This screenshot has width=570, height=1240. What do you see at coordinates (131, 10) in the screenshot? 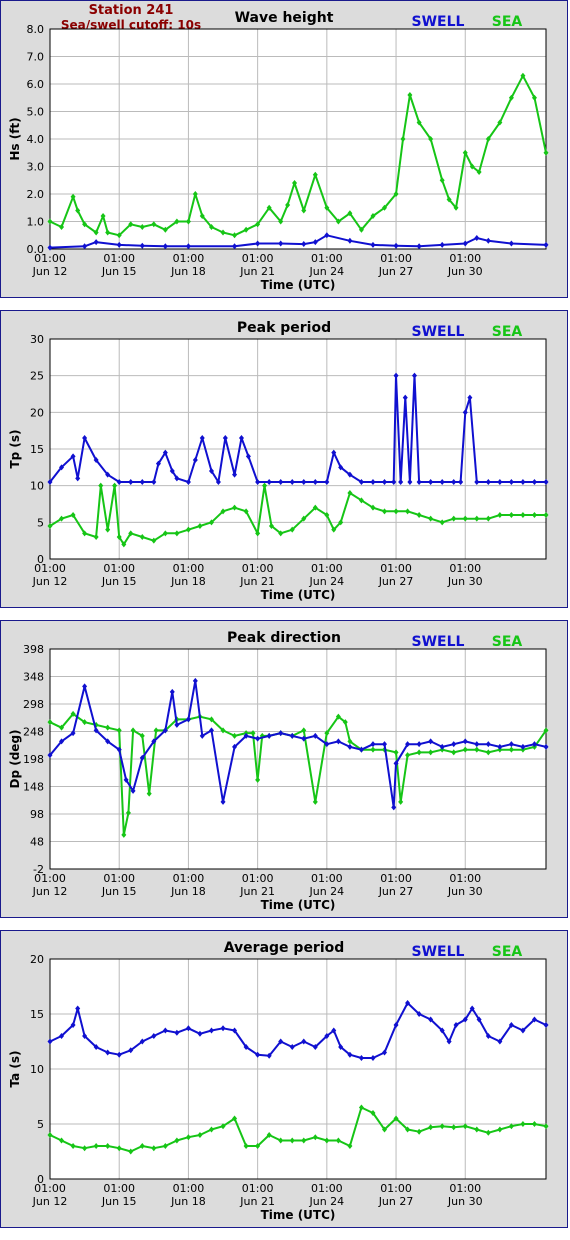
I see `station-name: Station 241` at bounding box center [131, 10].